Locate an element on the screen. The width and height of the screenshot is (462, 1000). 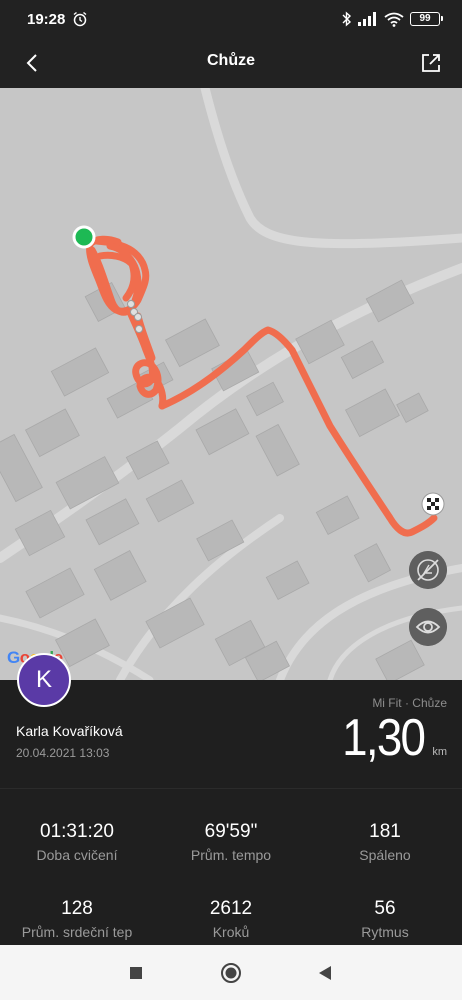
distance-value: 1,30 is located at coordinates (383, 738).